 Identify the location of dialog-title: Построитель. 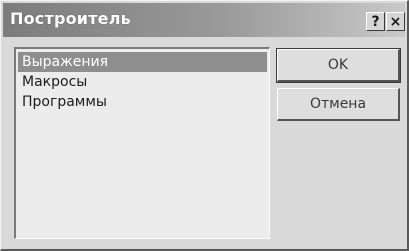
(70, 18).